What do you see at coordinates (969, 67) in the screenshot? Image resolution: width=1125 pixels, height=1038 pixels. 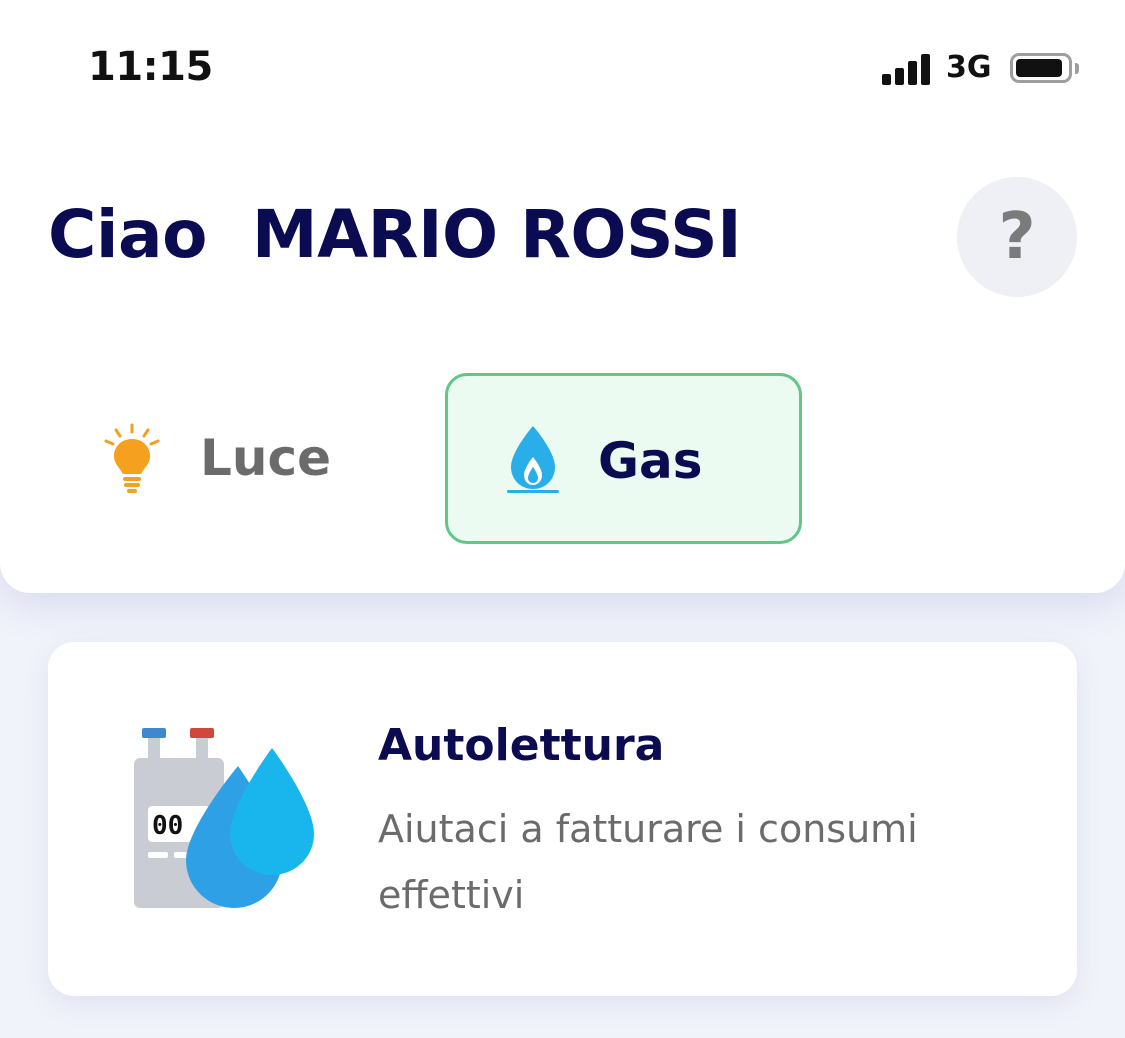 I see `network-type: 3G` at bounding box center [969, 67].